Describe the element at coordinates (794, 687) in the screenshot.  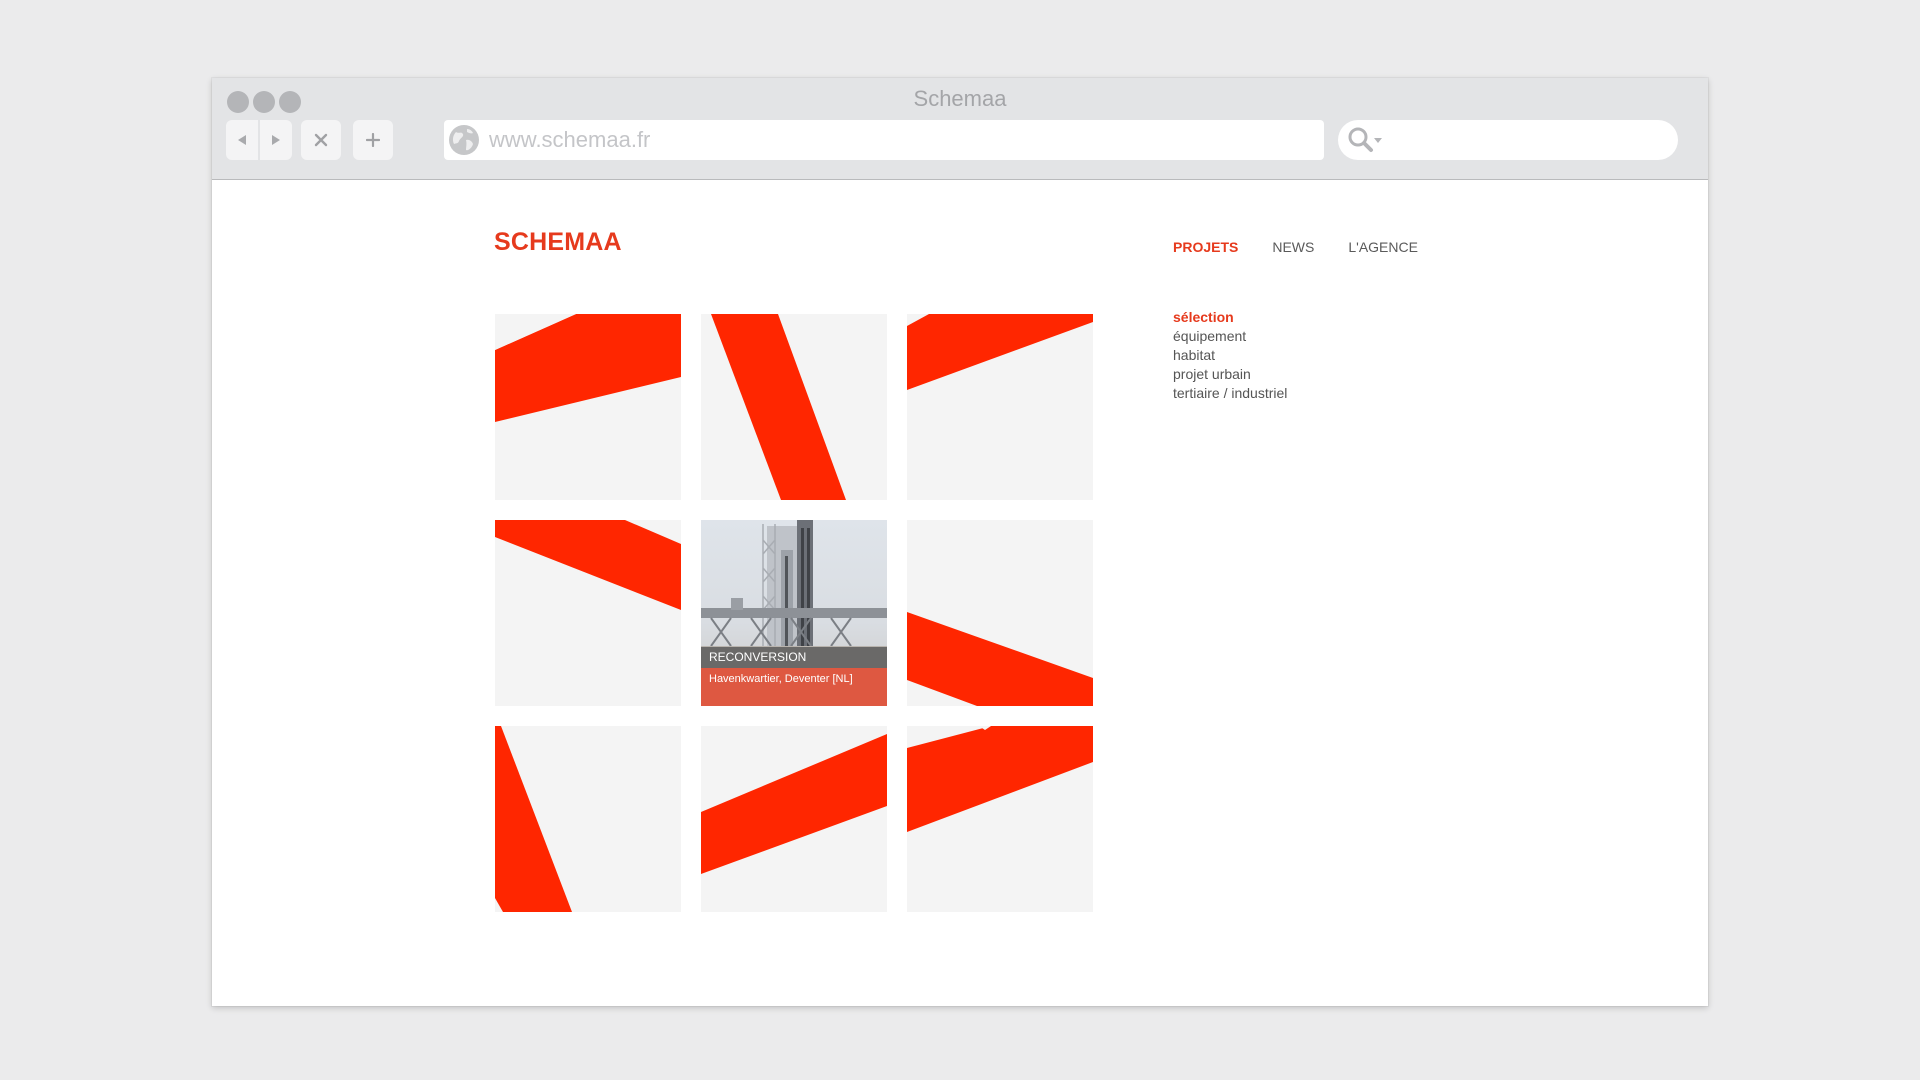
I see `project-title-label: Havenkwartier, Deventer [NL]` at that location.